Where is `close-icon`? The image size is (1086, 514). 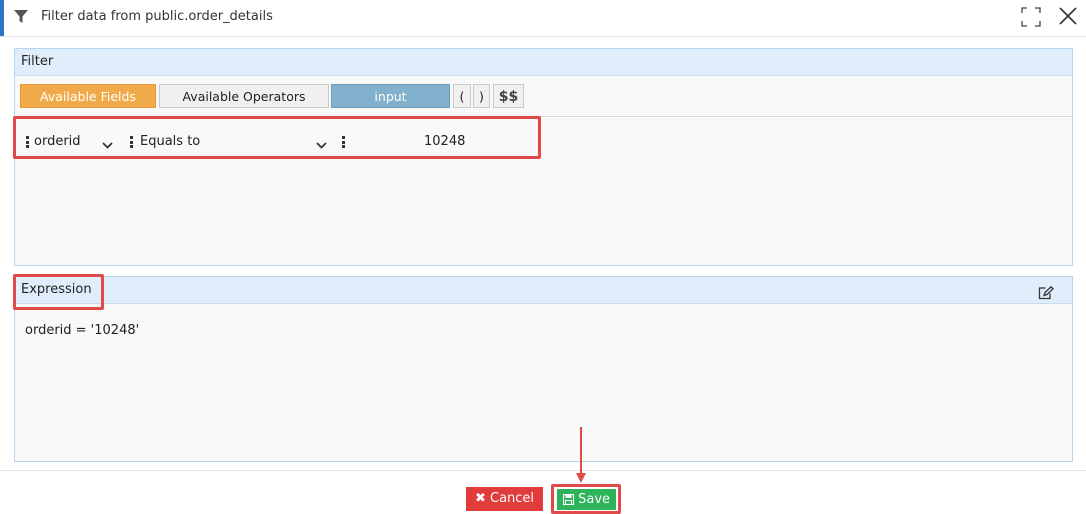 close-icon is located at coordinates (1068, 16).